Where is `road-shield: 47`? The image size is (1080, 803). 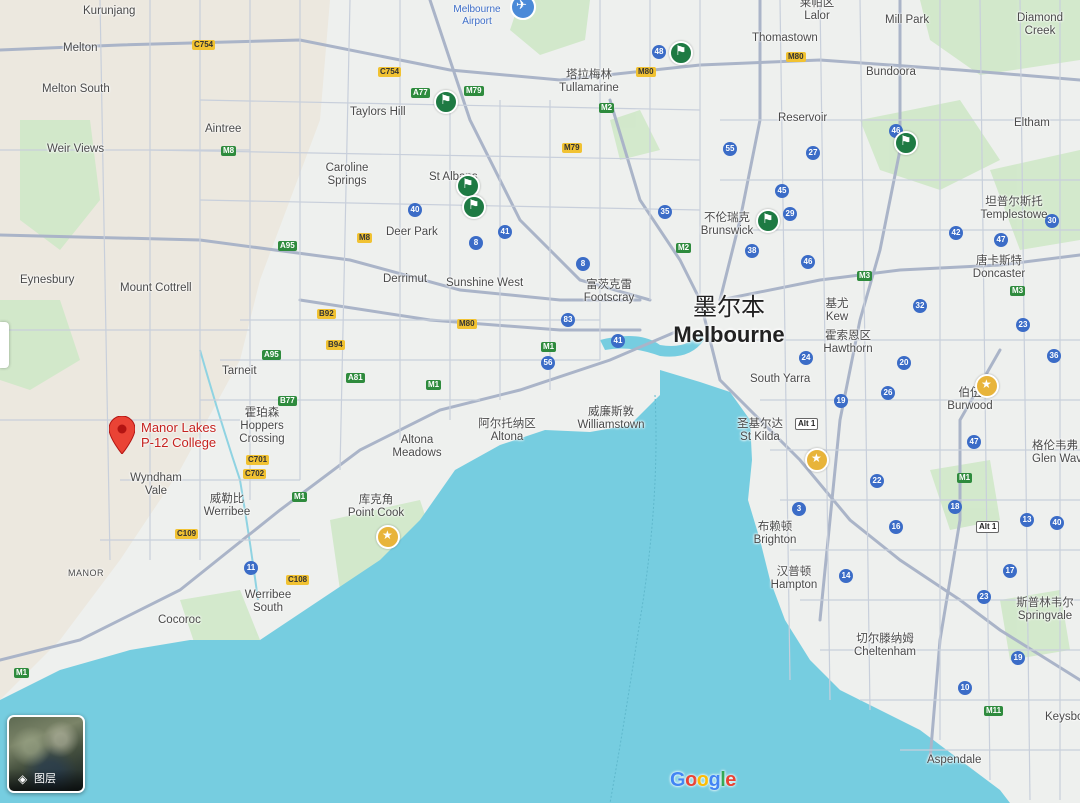 road-shield: 47 is located at coordinates (974, 442).